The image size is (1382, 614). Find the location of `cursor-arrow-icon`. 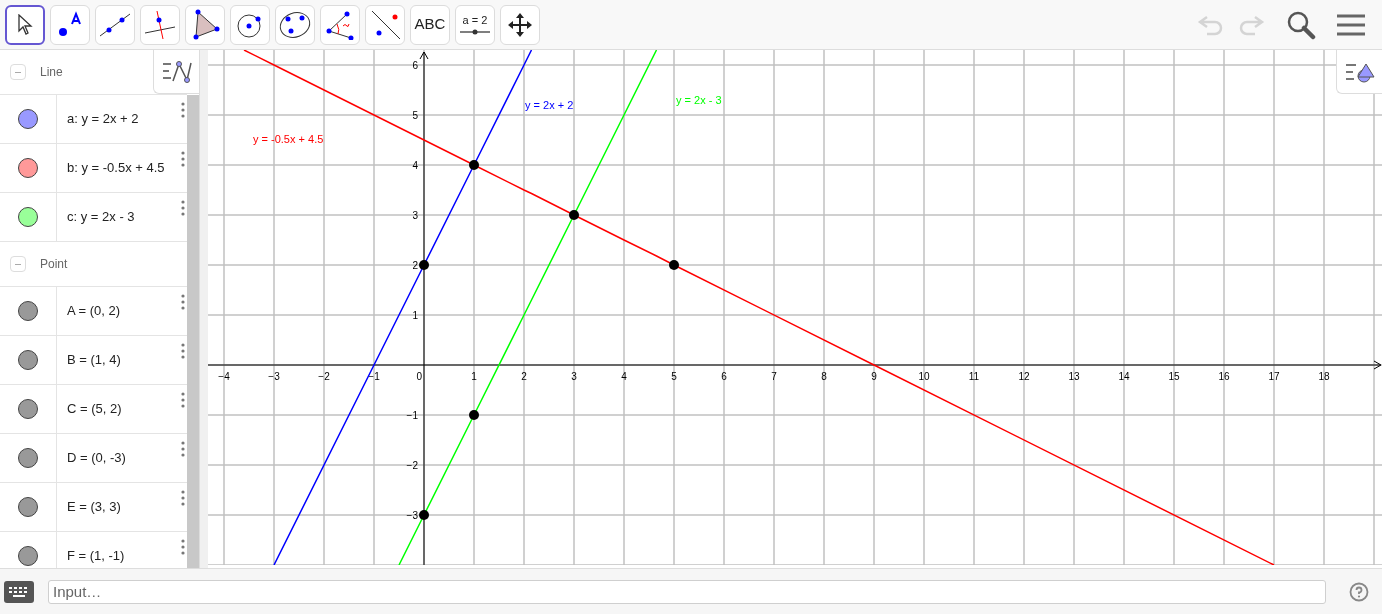

cursor-arrow-icon is located at coordinates (25, 24).